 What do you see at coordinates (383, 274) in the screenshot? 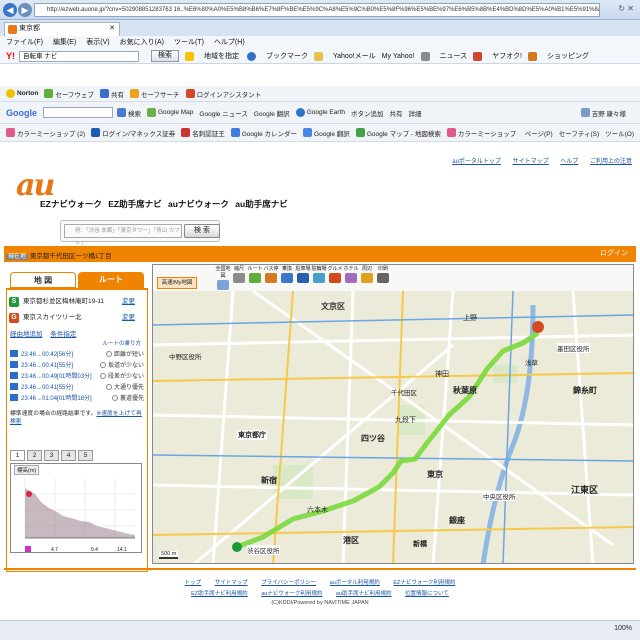
I see `tool-print: 印刷` at bounding box center [383, 274].